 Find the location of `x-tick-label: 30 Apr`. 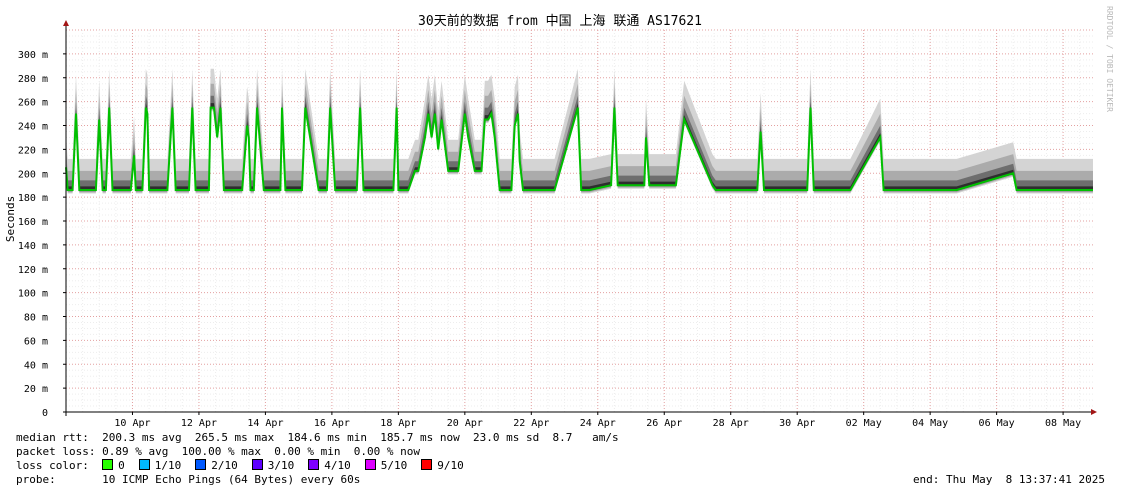

x-tick-label: 30 Apr is located at coordinates (797, 423).